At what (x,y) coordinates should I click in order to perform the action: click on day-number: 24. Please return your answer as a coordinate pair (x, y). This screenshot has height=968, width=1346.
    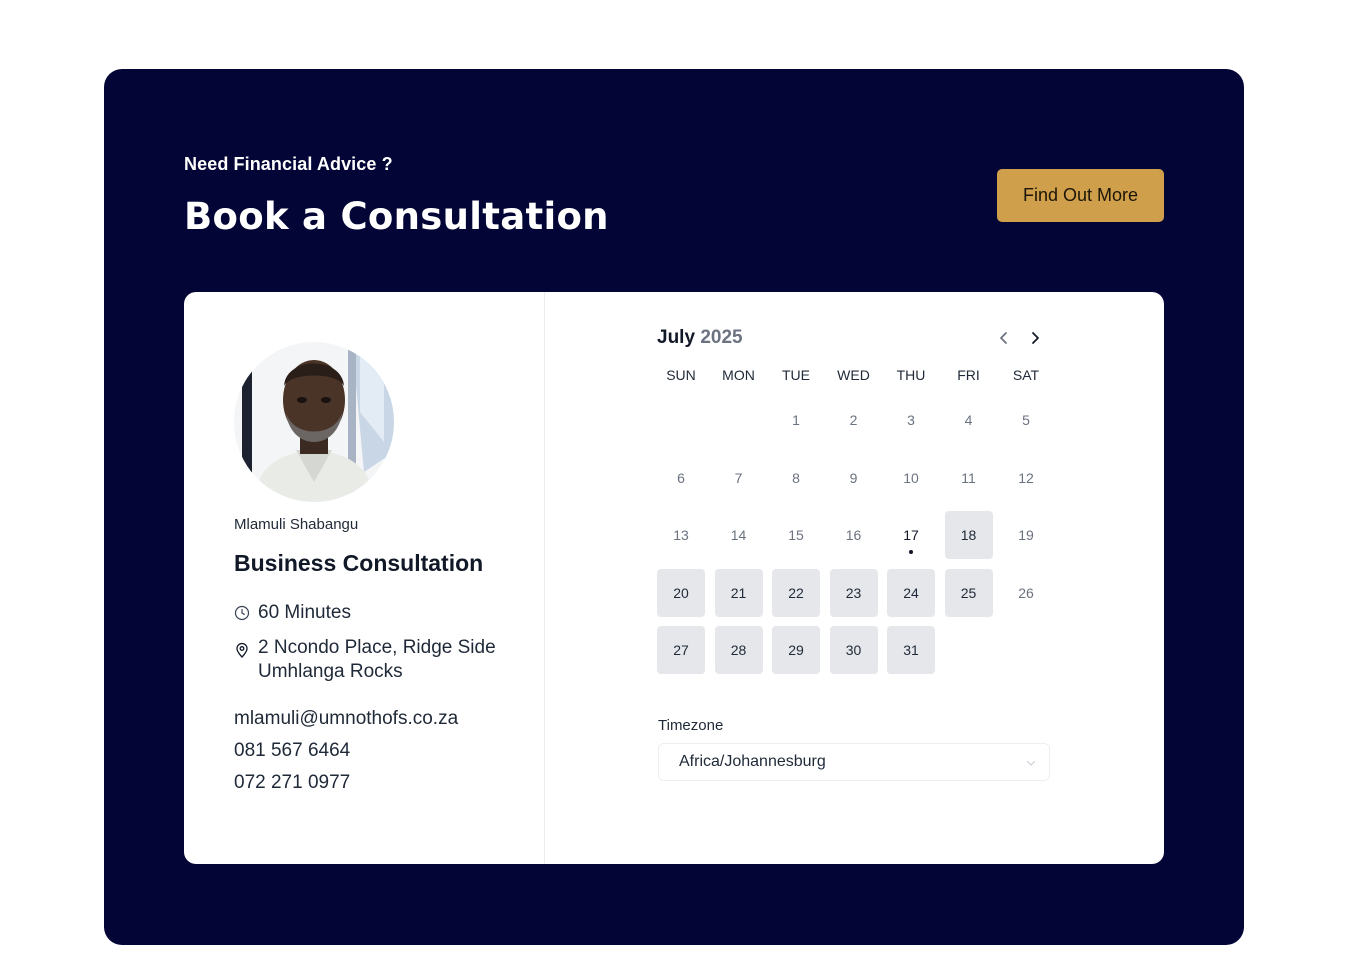
    Looking at the image, I should click on (911, 592).